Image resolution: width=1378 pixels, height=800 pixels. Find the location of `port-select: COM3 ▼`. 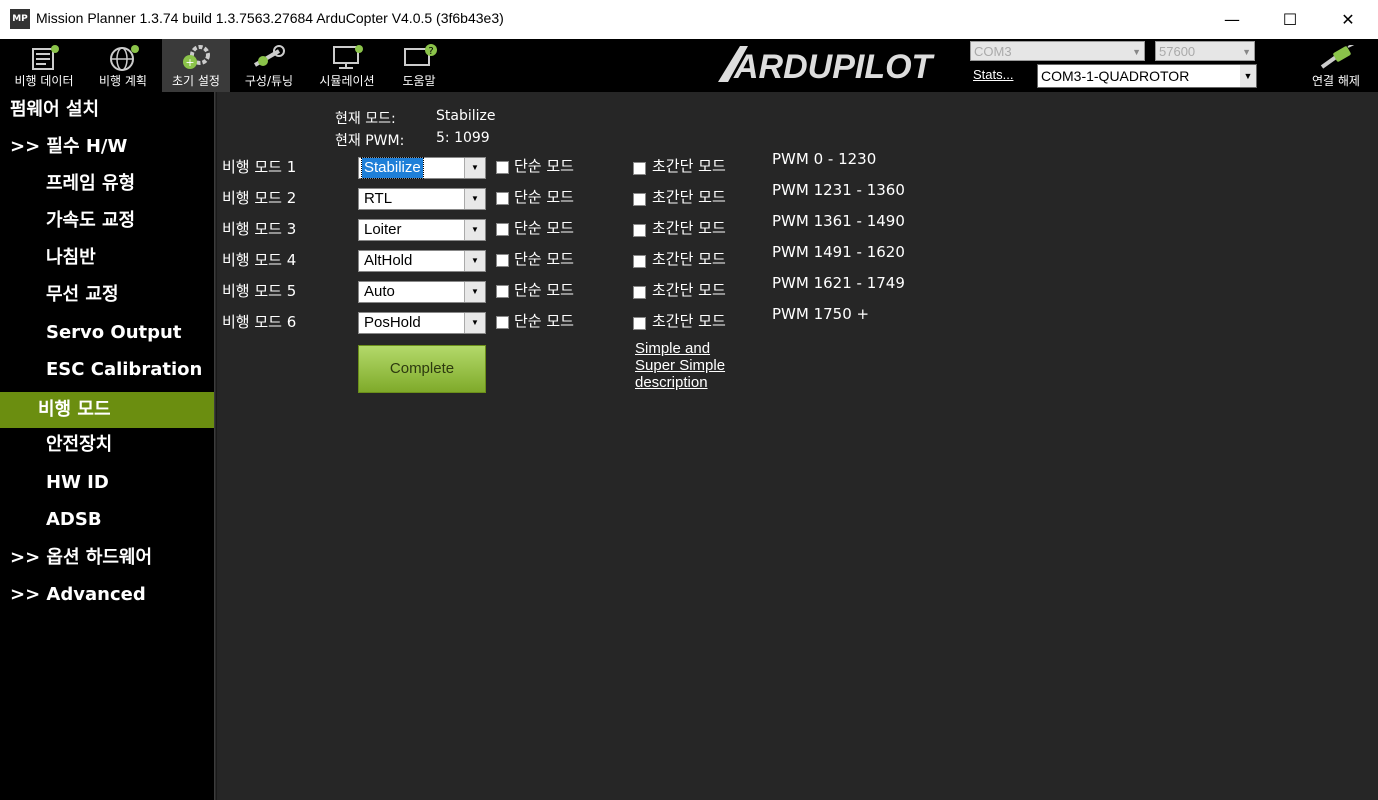

port-select: COM3 ▼ is located at coordinates (1057, 51).